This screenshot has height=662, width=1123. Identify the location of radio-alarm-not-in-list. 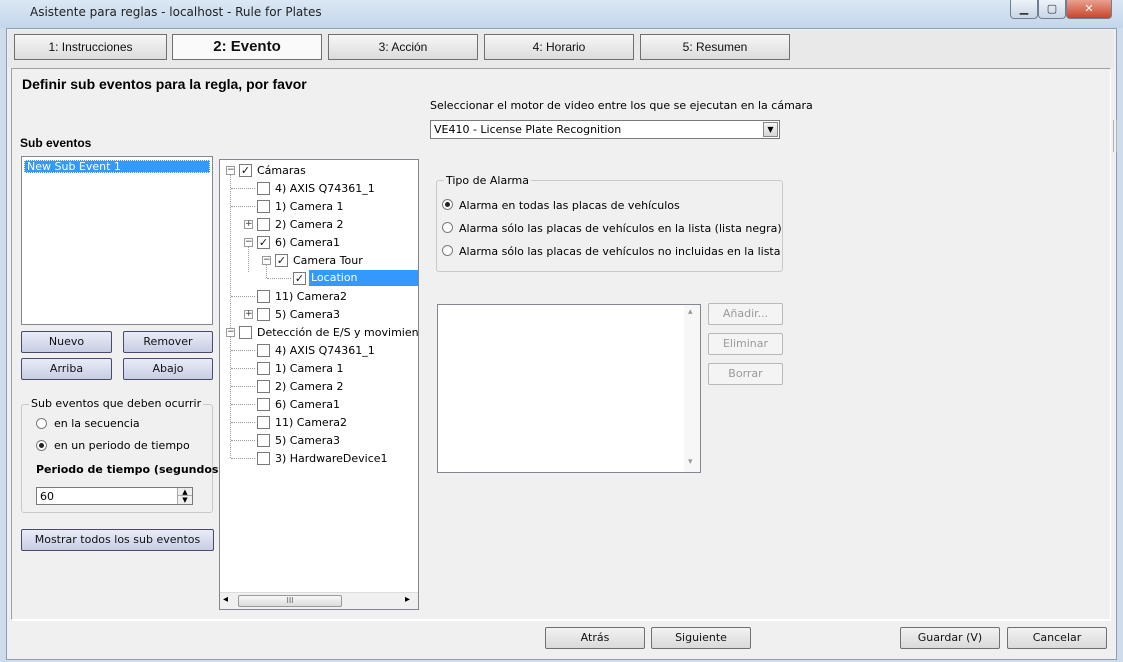
(447, 250).